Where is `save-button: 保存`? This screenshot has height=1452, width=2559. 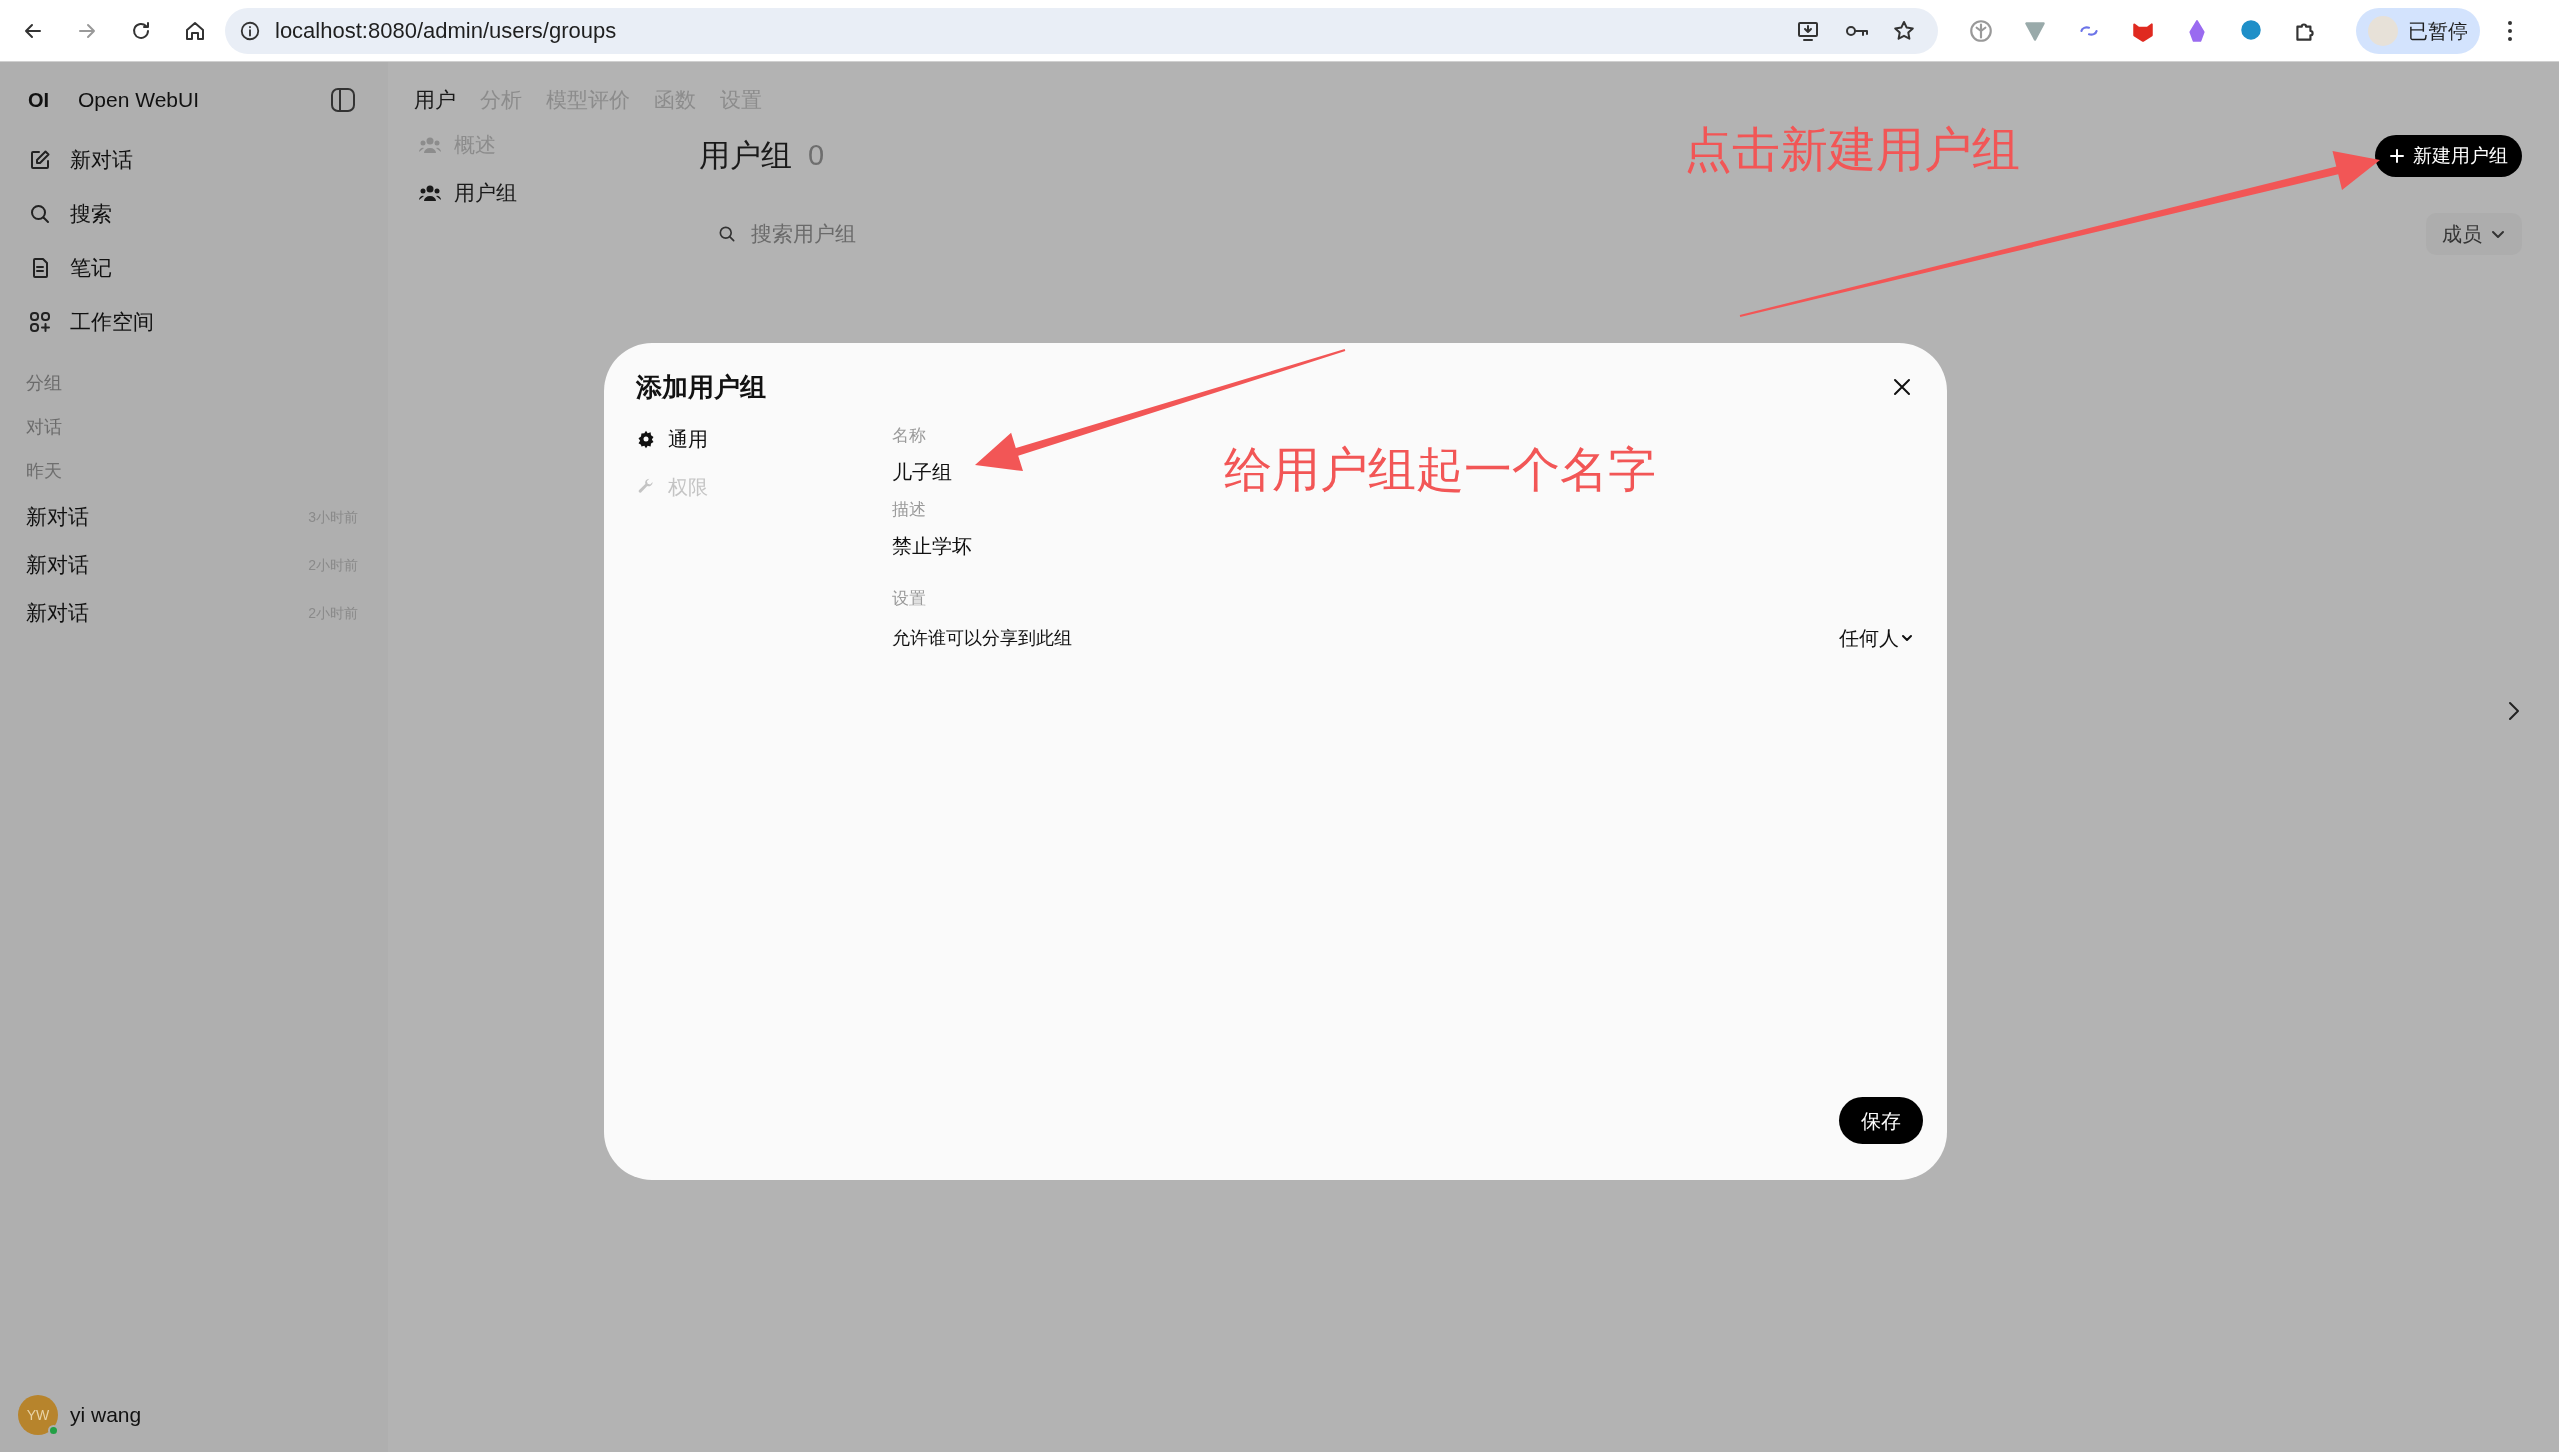
save-button: 保存 is located at coordinates (1881, 1120).